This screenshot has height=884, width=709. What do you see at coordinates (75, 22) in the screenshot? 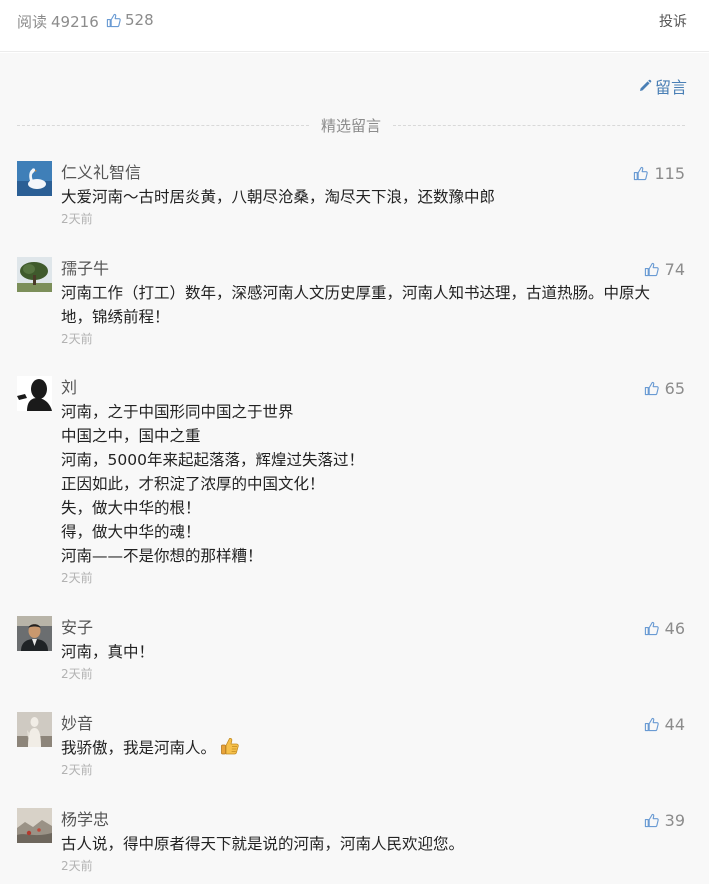
I see `read-number: 49216` at bounding box center [75, 22].